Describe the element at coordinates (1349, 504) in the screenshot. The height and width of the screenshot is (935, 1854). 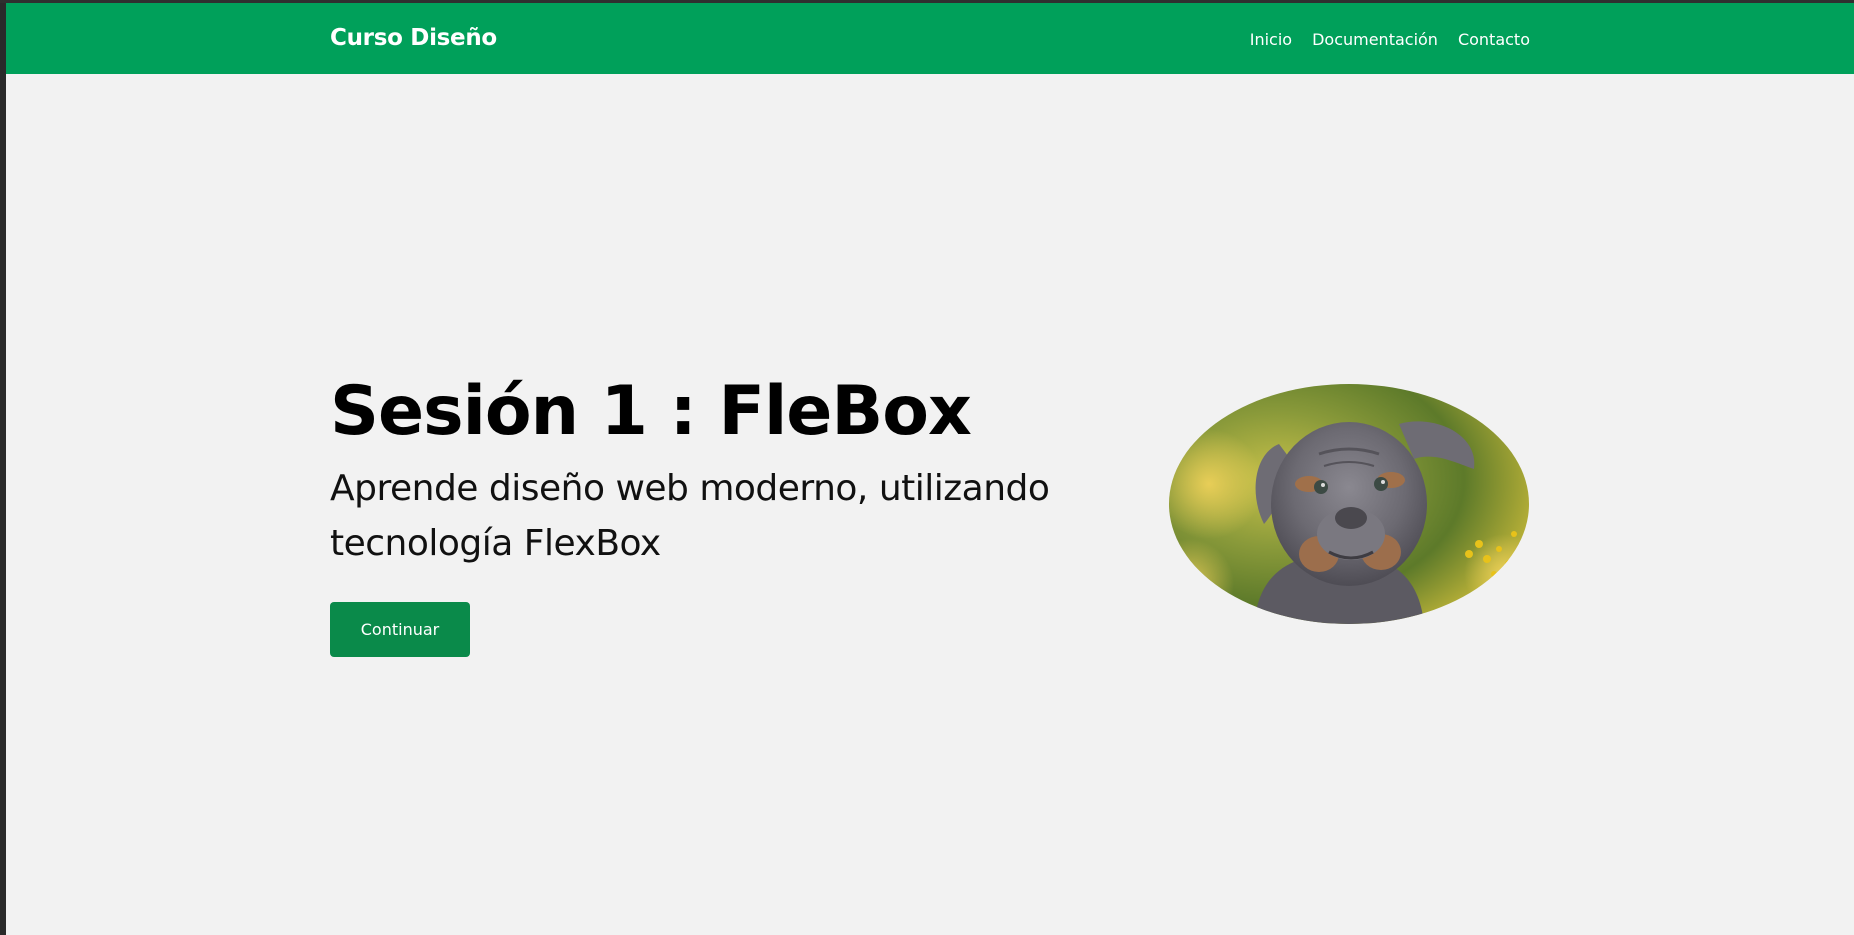
I see `puppy-image` at that location.